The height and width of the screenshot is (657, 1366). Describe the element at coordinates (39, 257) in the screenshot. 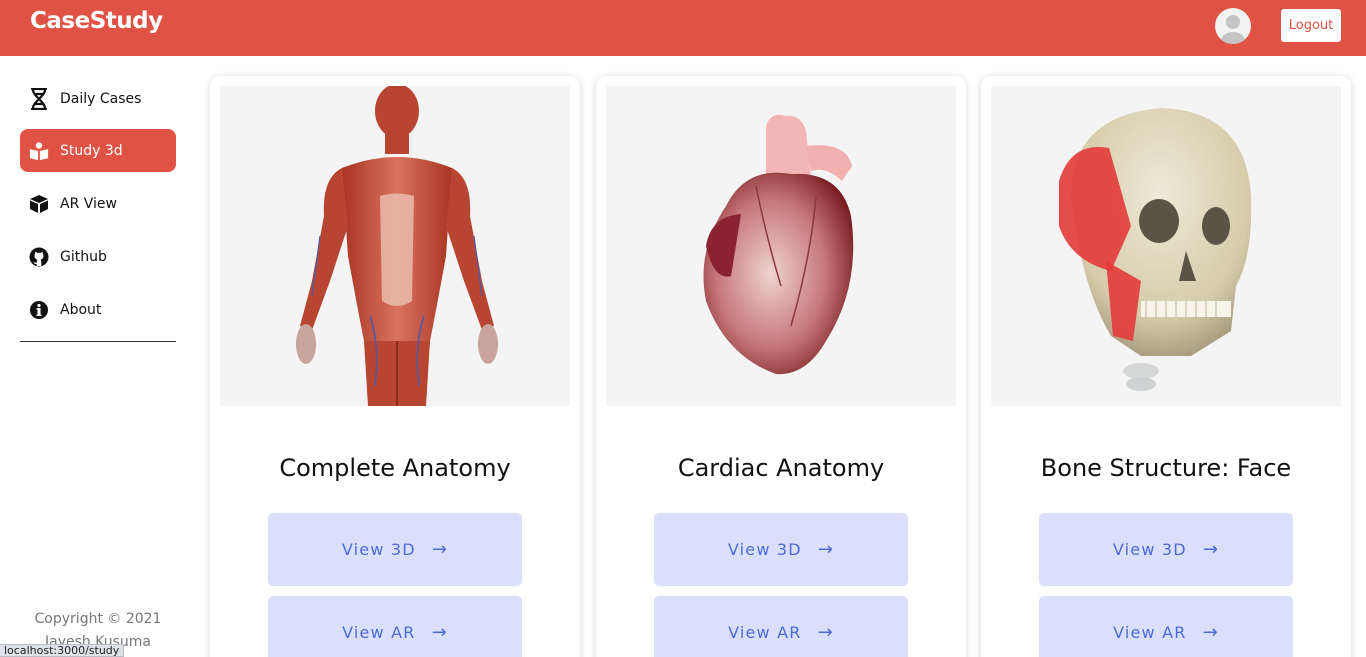

I see `github-icon` at that location.